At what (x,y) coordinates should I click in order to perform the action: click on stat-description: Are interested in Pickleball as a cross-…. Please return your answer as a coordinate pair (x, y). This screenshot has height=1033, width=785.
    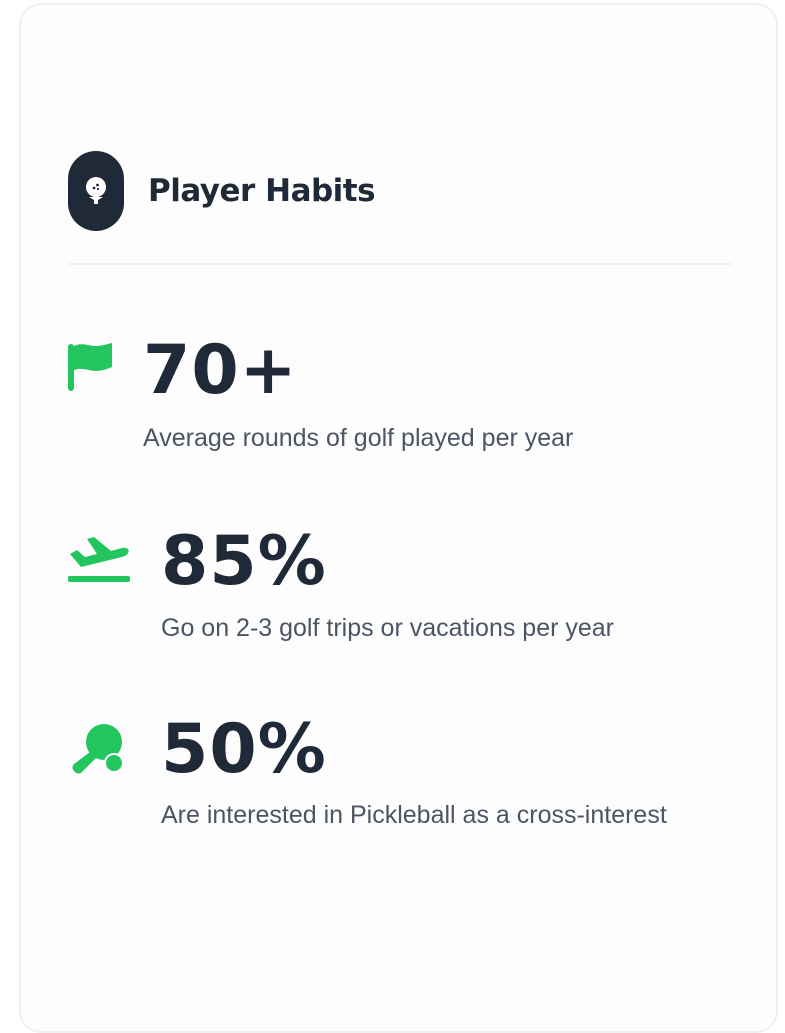
    Looking at the image, I should click on (414, 815).